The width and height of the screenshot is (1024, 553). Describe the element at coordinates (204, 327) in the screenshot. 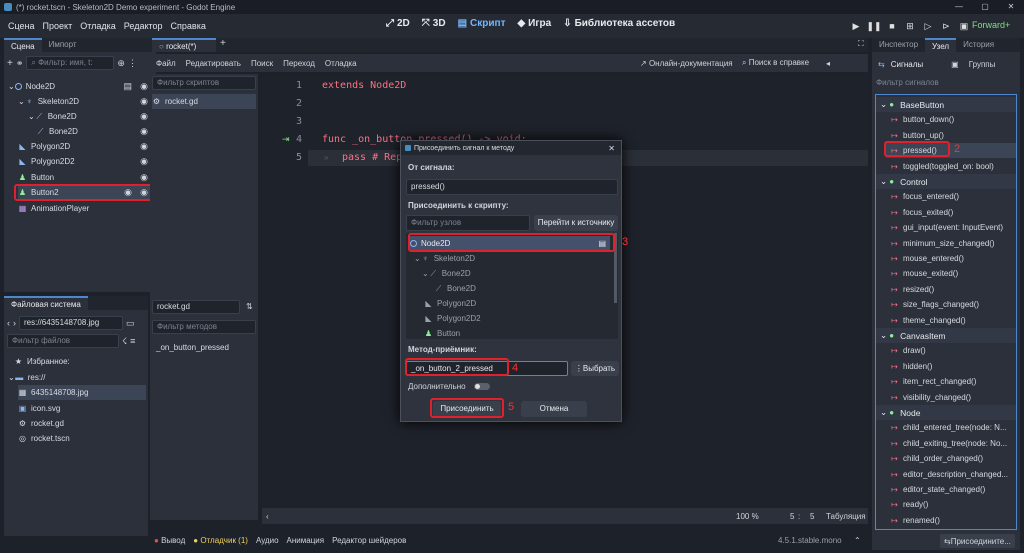

I see `methods-filter-input: Фильтр методов` at that location.